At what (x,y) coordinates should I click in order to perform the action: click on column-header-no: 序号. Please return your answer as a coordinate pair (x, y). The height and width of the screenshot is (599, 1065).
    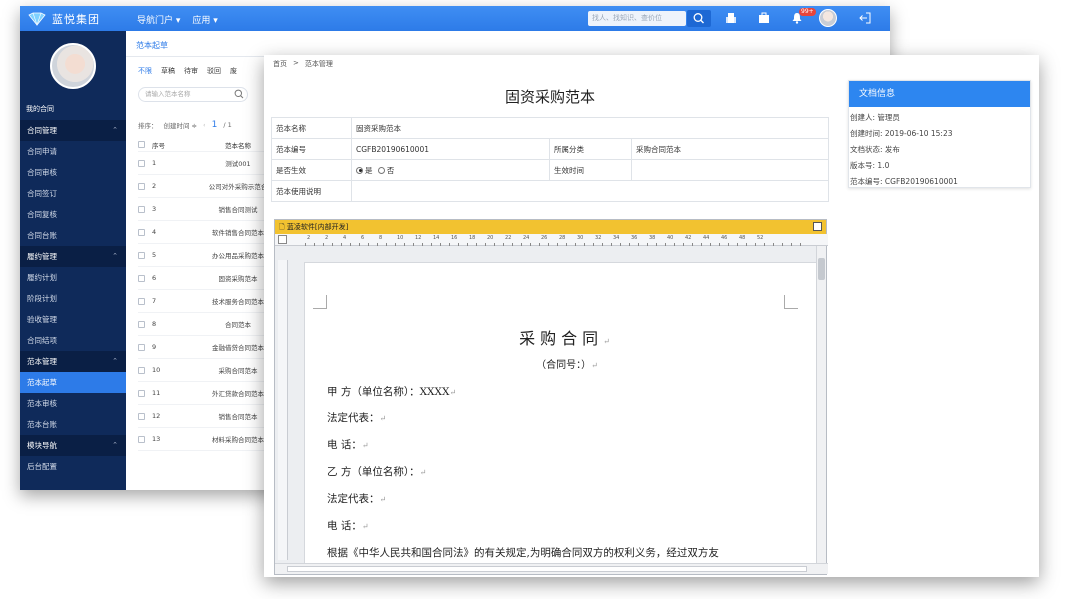
    Looking at the image, I should click on (158, 145).